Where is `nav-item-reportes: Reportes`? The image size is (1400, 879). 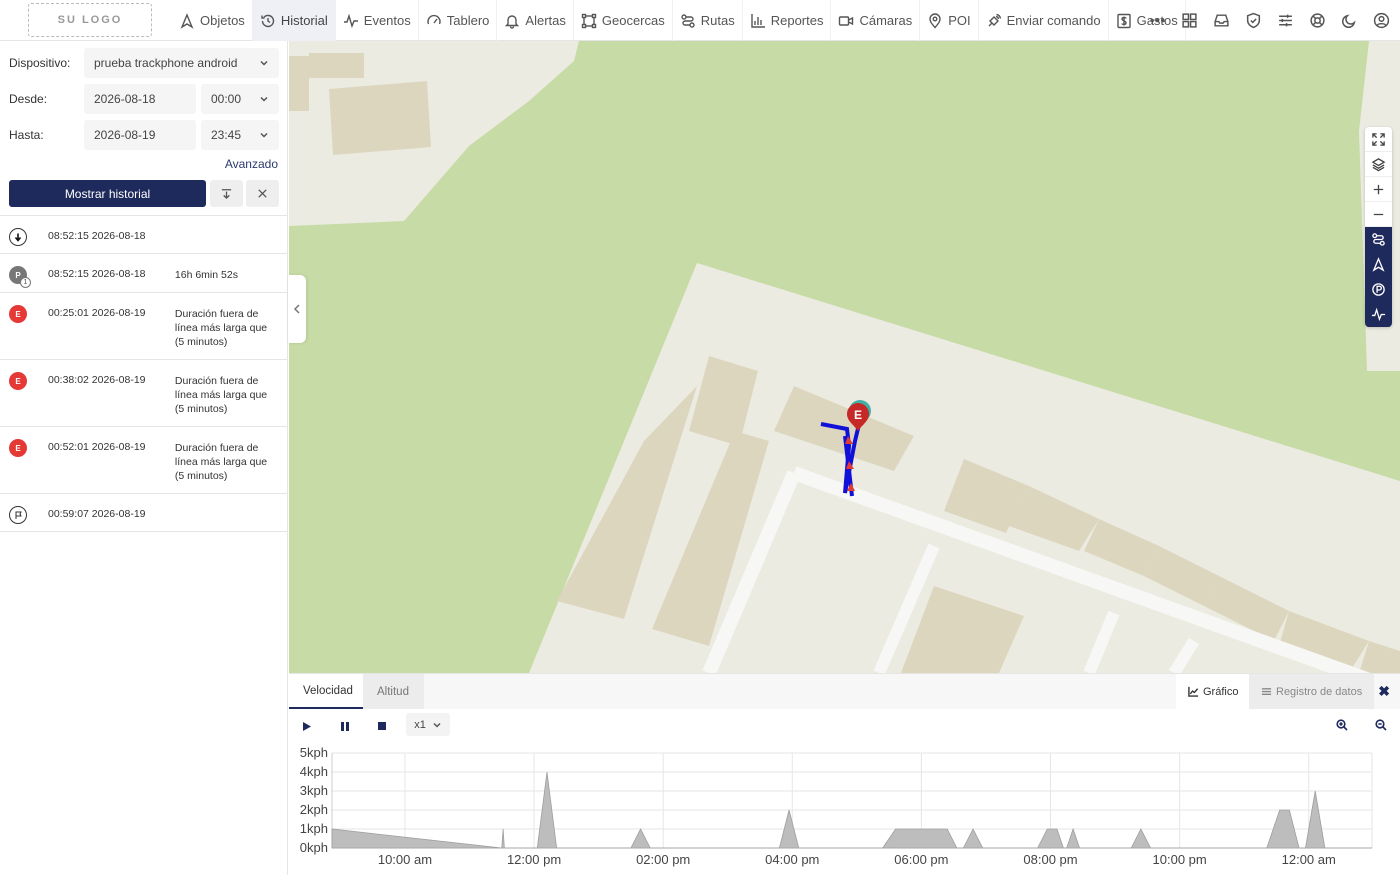 nav-item-reportes: Reportes is located at coordinates (787, 20).